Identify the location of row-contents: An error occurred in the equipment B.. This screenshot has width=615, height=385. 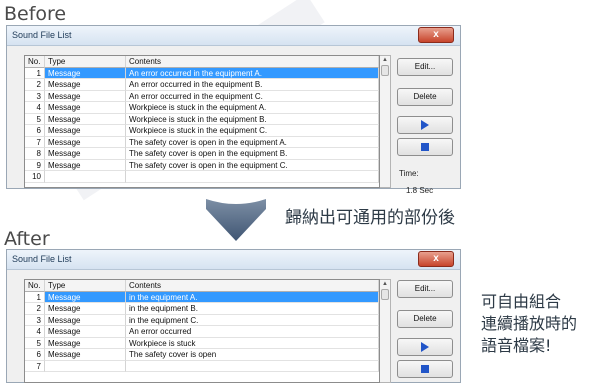
(252, 85).